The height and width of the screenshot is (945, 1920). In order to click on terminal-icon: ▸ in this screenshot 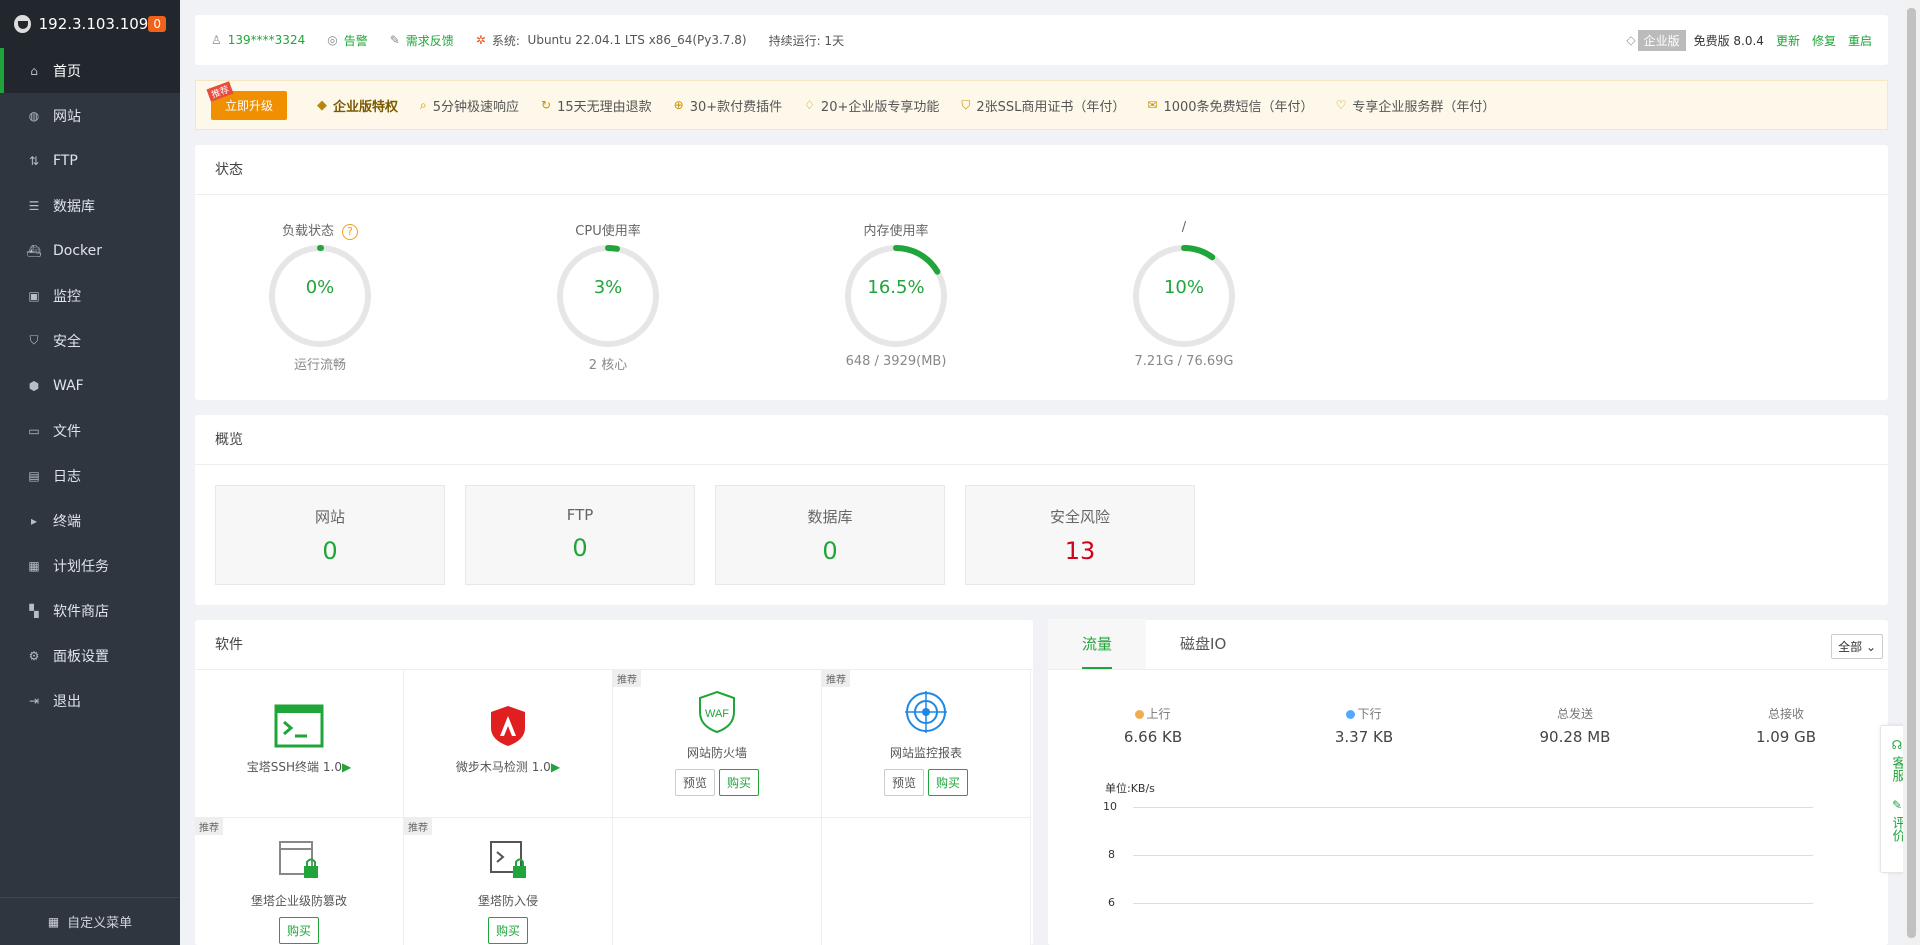, I will do `click(34, 520)`.